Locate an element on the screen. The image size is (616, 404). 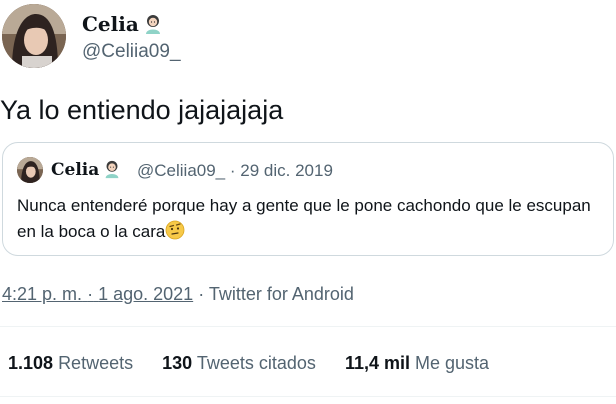
quoted-author-avatar is located at coordinates (30, 170).